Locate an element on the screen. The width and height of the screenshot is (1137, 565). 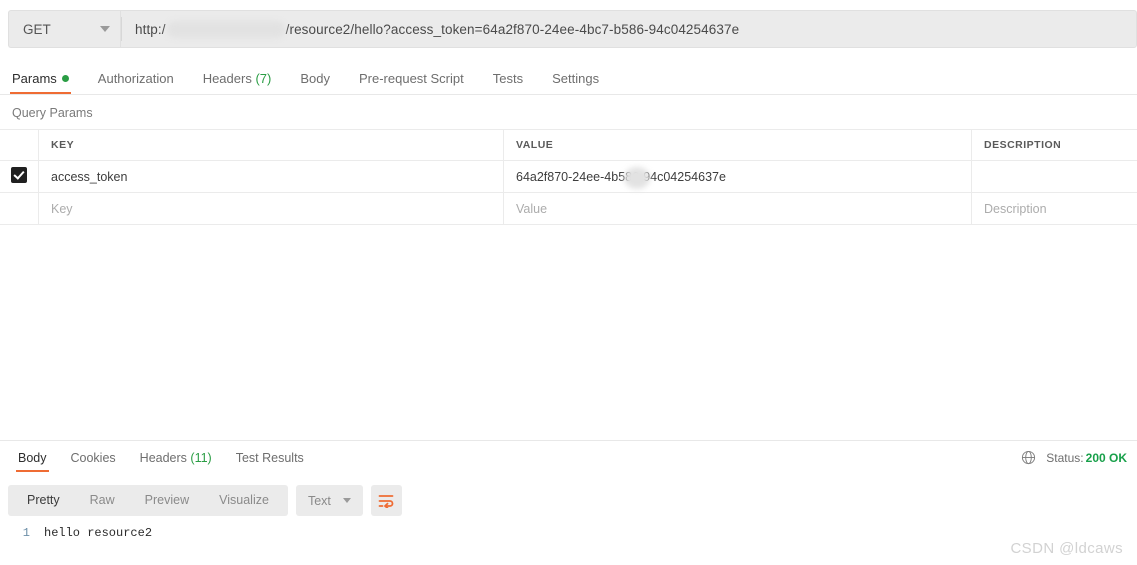
response-status-area: Status:200 OK is located at coordinates (1074, 457).